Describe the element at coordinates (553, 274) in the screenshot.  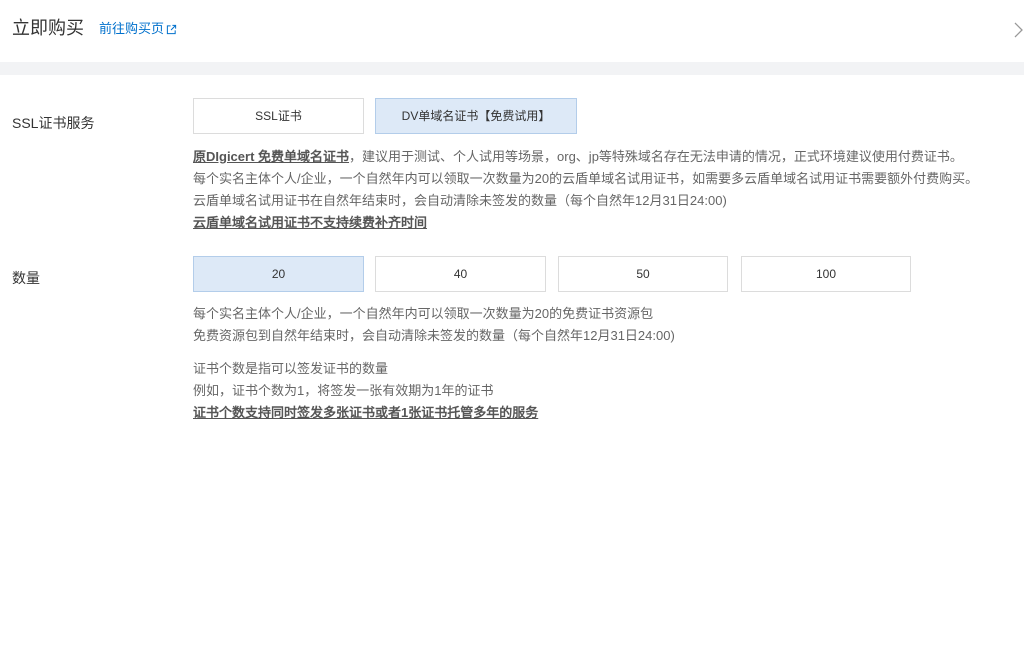
I see `quantity-options: 20 40 50 100` at that location.